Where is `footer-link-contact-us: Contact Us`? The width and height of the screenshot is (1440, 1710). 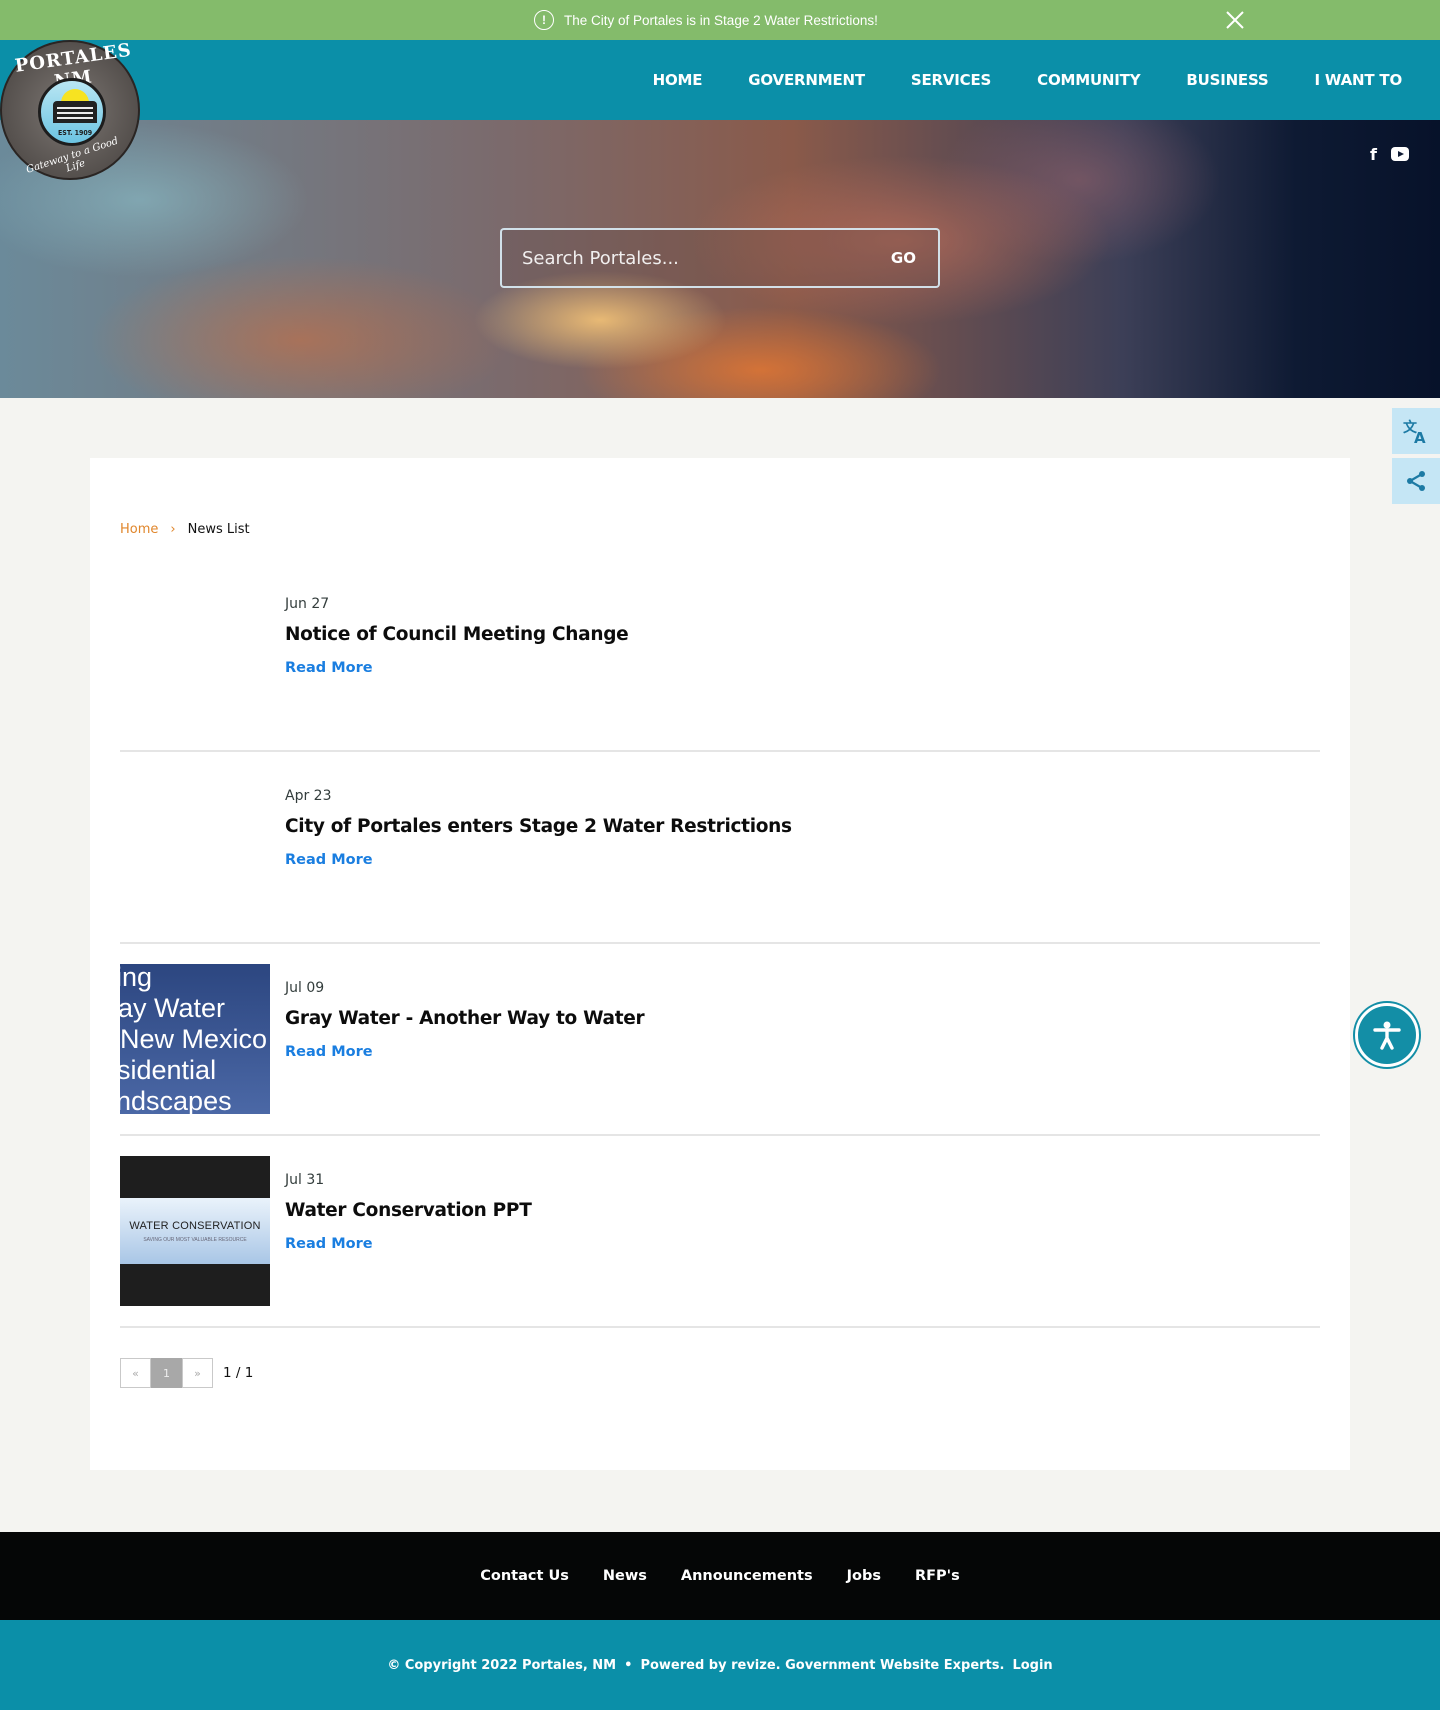
footer-link-contact-us: Contact Us is located at coordinates (524, 1576).